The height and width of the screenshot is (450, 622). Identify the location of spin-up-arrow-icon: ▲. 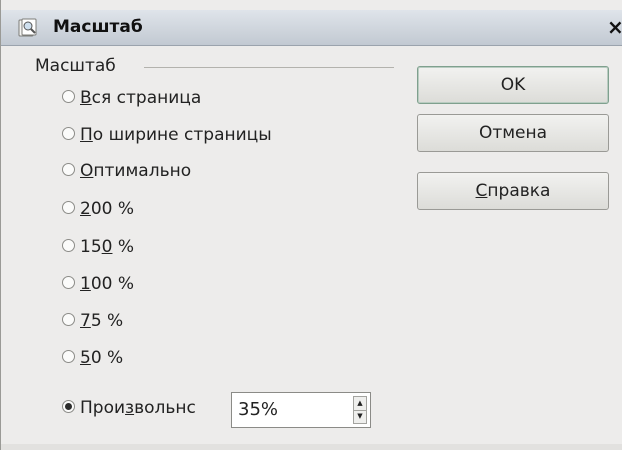
(360, 404).